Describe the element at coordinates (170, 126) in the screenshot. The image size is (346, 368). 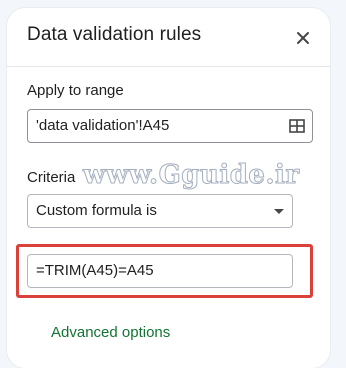
I see `range-input: 'data validation'!A45` at that location.